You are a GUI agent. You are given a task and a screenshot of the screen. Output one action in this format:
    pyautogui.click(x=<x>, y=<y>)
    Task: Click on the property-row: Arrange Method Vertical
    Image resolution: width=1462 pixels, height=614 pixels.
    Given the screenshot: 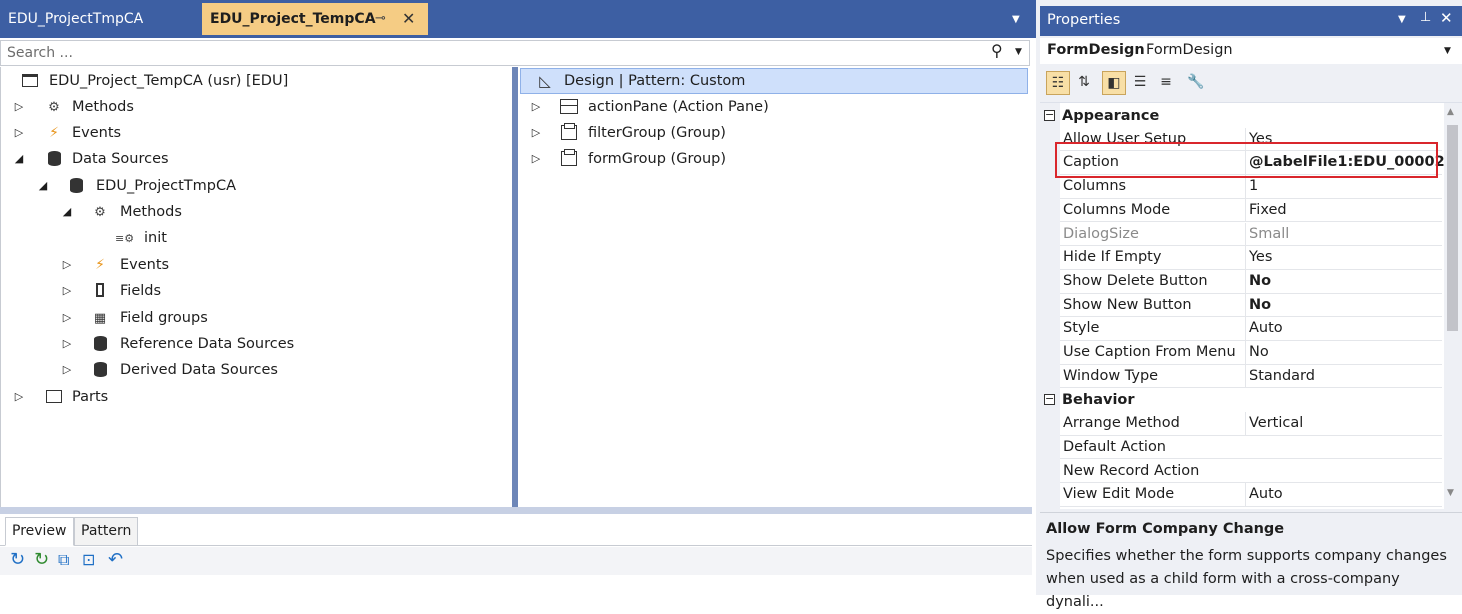 What is the action you would take?
    pyautogui.click(x=1251, y=424)
    